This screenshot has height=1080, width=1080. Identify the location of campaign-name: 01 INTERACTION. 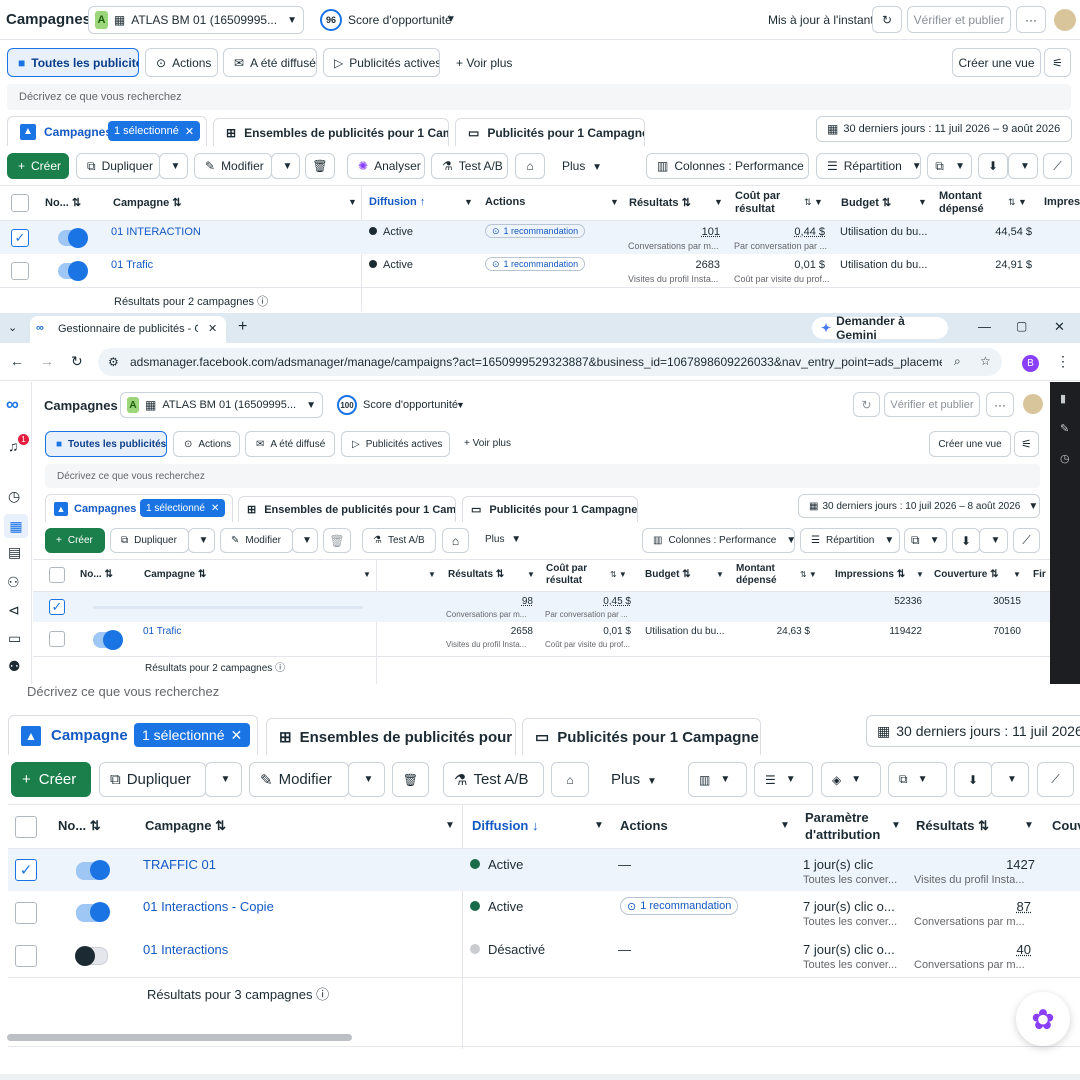
(156, 232).